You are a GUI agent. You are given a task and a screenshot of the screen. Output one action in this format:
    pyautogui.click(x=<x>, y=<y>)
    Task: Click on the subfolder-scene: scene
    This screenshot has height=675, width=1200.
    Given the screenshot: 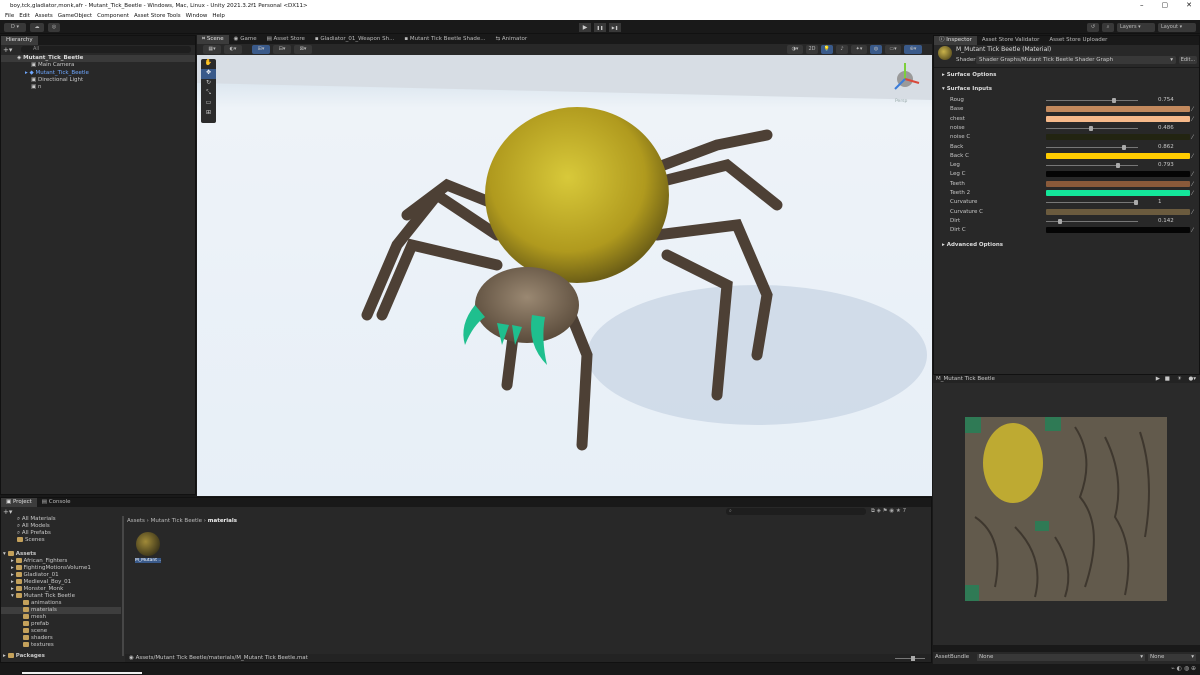 What is the action you would take?
    pyautogui.click(x=24, y=631)
    